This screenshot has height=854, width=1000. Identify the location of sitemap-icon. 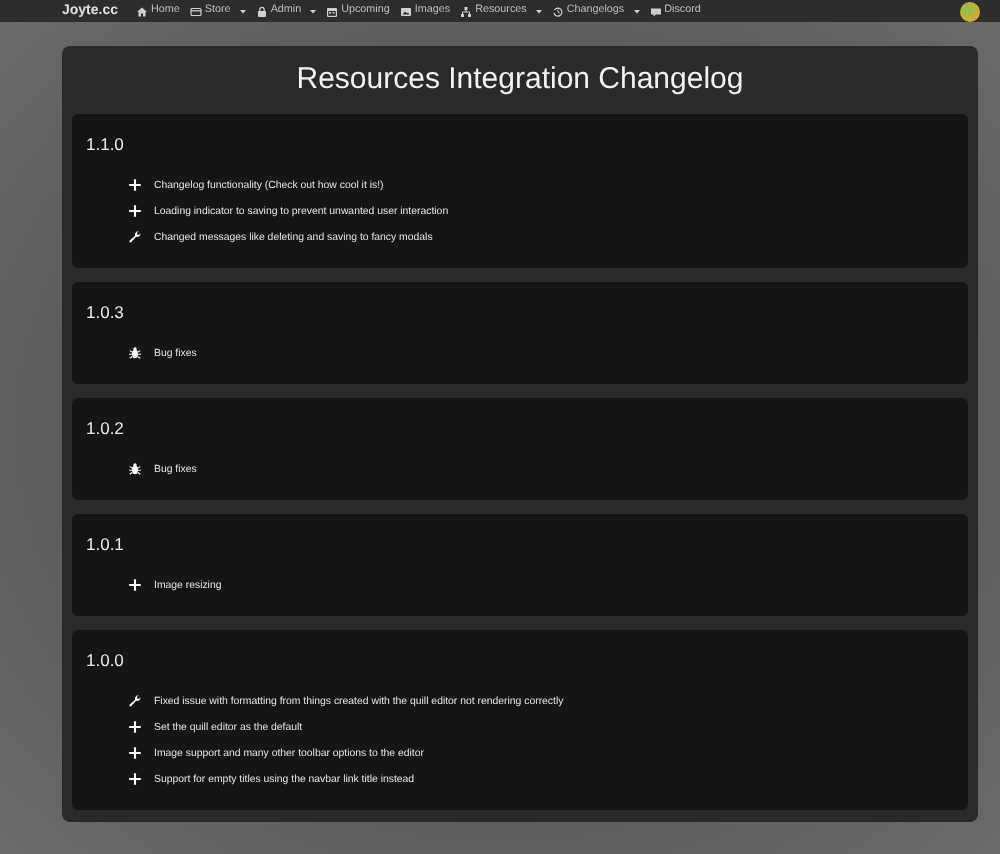
(466, 11).